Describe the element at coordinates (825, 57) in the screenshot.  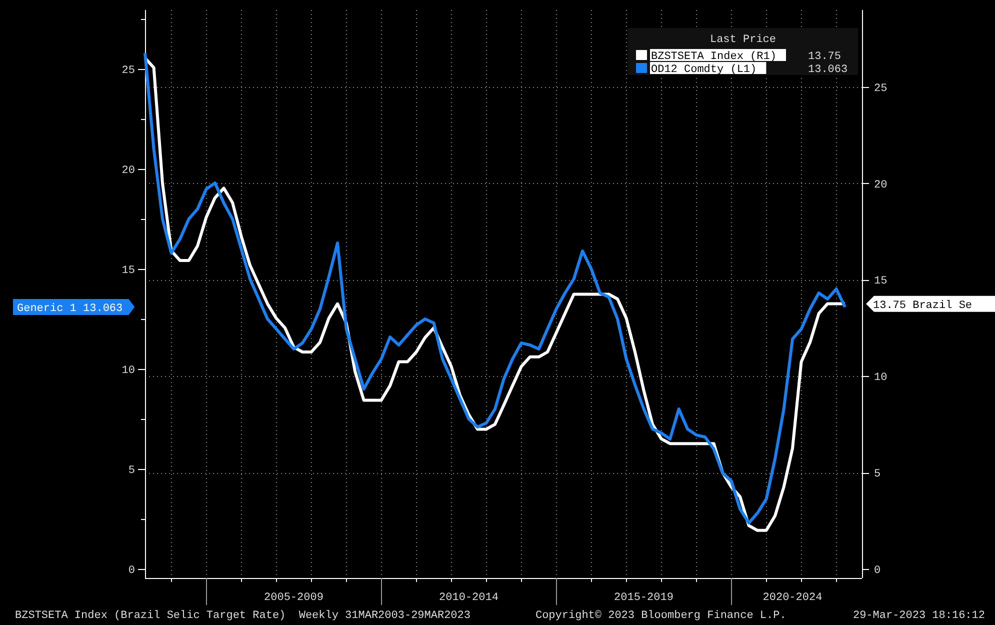
I see `legend-value: 13.75` at that location.